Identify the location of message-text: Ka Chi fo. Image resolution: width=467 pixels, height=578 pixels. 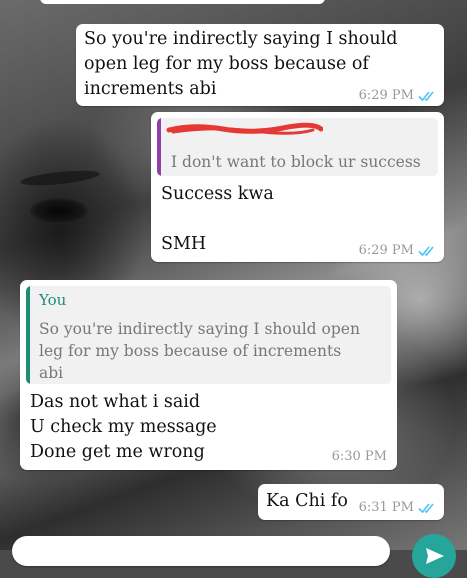
(307, 501).